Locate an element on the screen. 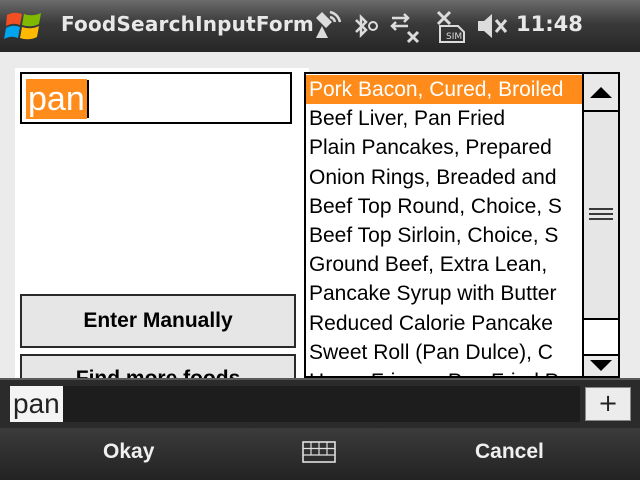 The image size is (640, 480). scrollbar is located at coordinates (600, 225).